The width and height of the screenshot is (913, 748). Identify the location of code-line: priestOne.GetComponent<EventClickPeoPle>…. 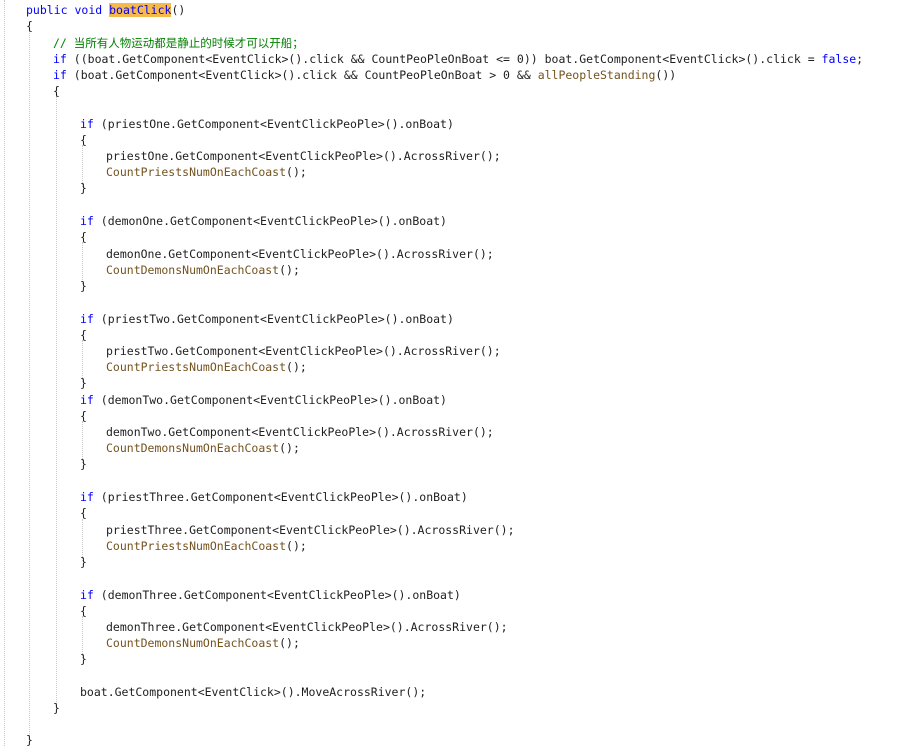
(303, 156).